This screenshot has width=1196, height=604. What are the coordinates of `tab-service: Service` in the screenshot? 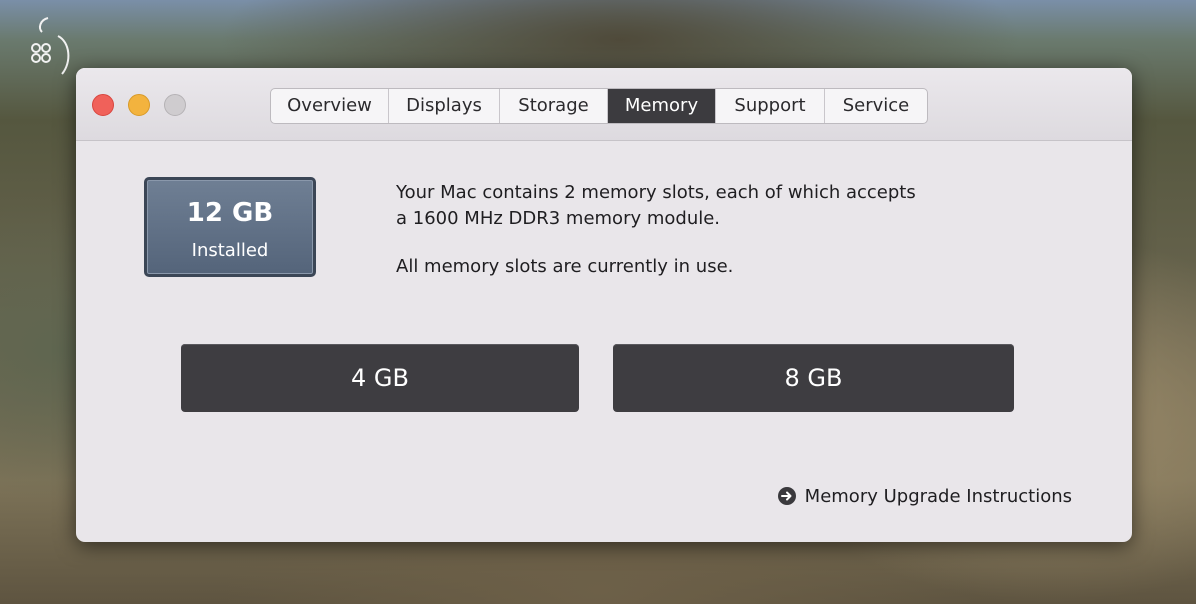 It's located at (876, 106).